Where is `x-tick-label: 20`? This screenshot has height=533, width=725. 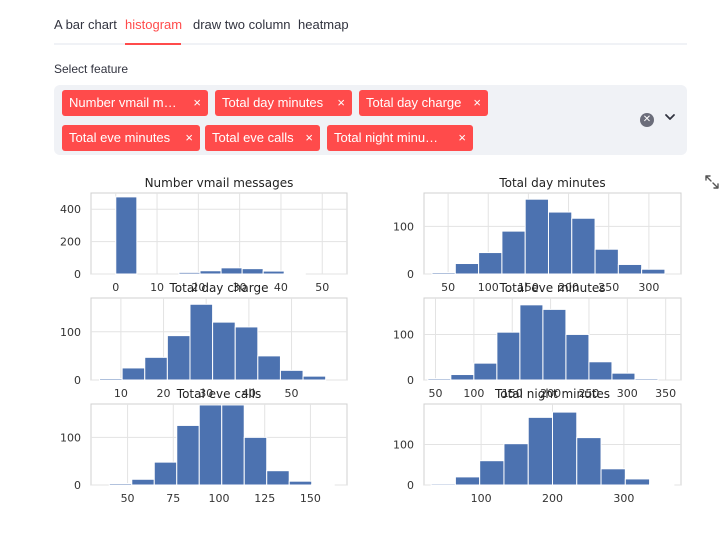 x-tick-label: 20 is located at coordinates (164, 393).